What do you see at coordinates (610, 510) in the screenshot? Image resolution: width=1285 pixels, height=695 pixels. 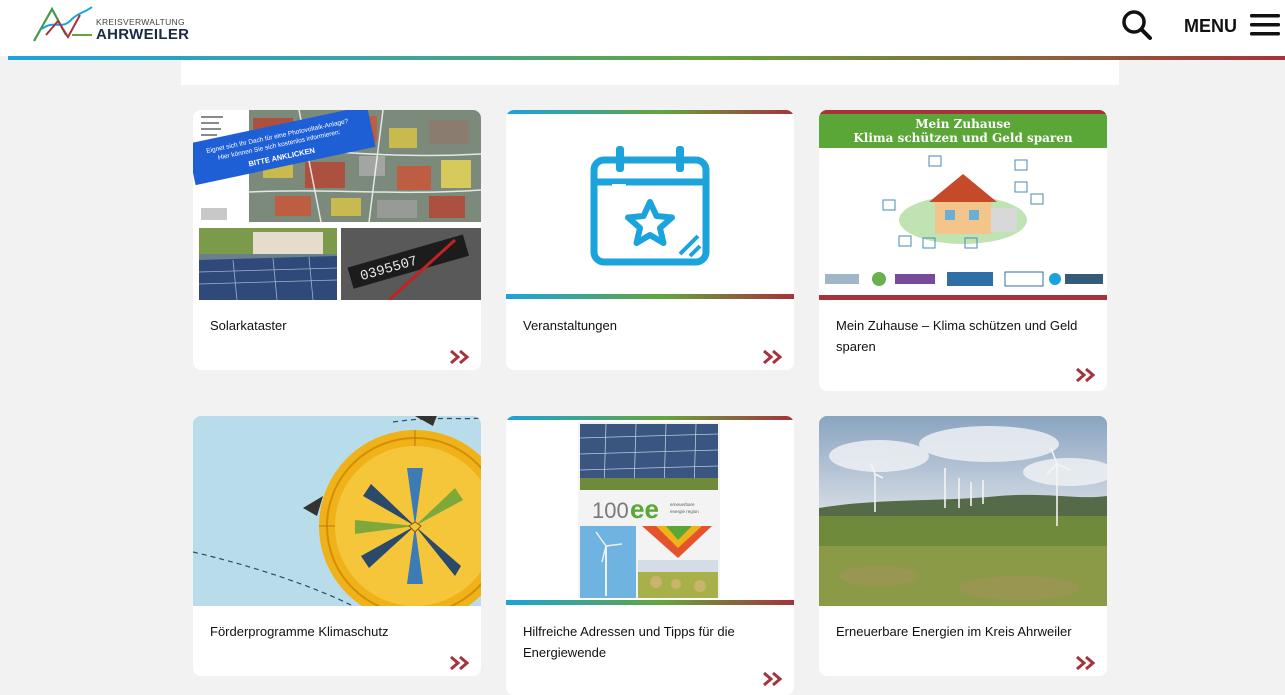 I see `ee-logo-number: 100` at bounding box center [610, 510].